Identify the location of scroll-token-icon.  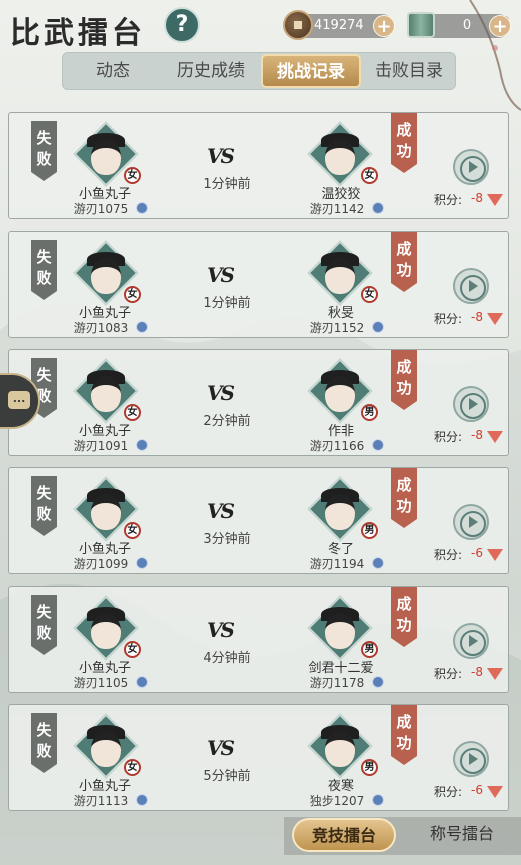
(421, 25).